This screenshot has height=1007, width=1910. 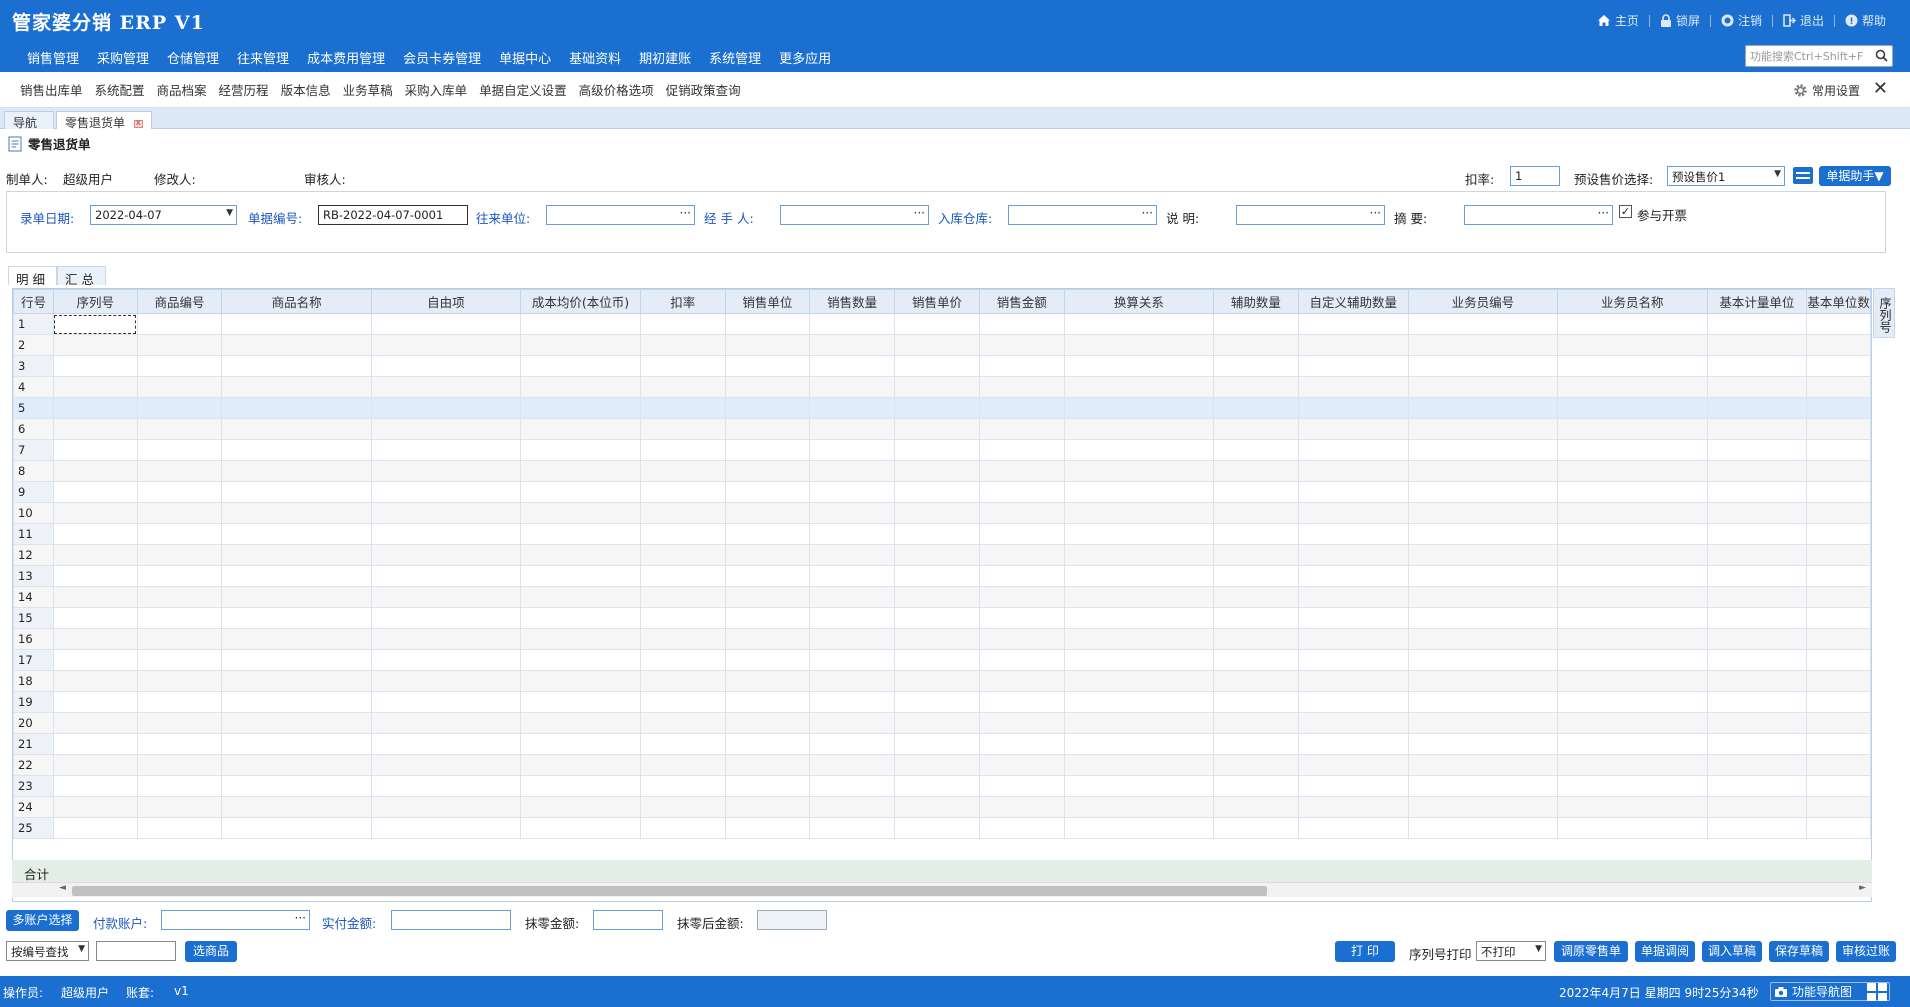 What do you see at coordinates (942, 807) in the screenshot?
I see `table-row: 24` at bounding box center [942, 807].